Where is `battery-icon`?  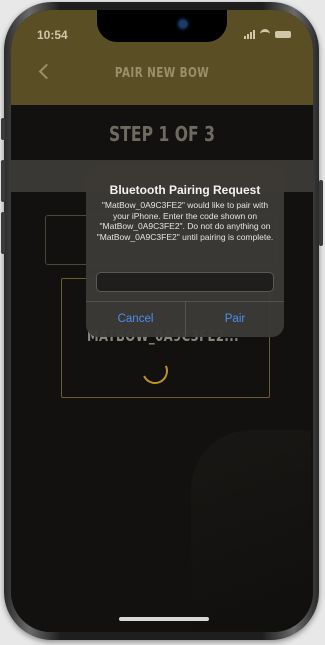
battery-icon is located at coordinates (283, 34).